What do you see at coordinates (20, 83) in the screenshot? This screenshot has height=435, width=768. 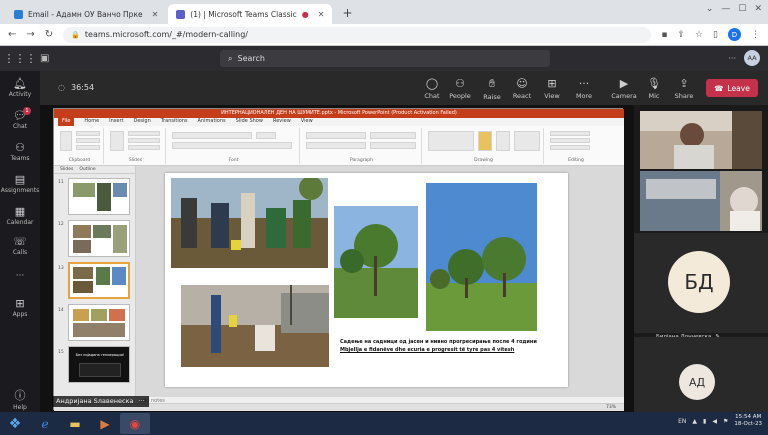 I see `bell-icon: 🔔︎` at bounding box center [20, 83].